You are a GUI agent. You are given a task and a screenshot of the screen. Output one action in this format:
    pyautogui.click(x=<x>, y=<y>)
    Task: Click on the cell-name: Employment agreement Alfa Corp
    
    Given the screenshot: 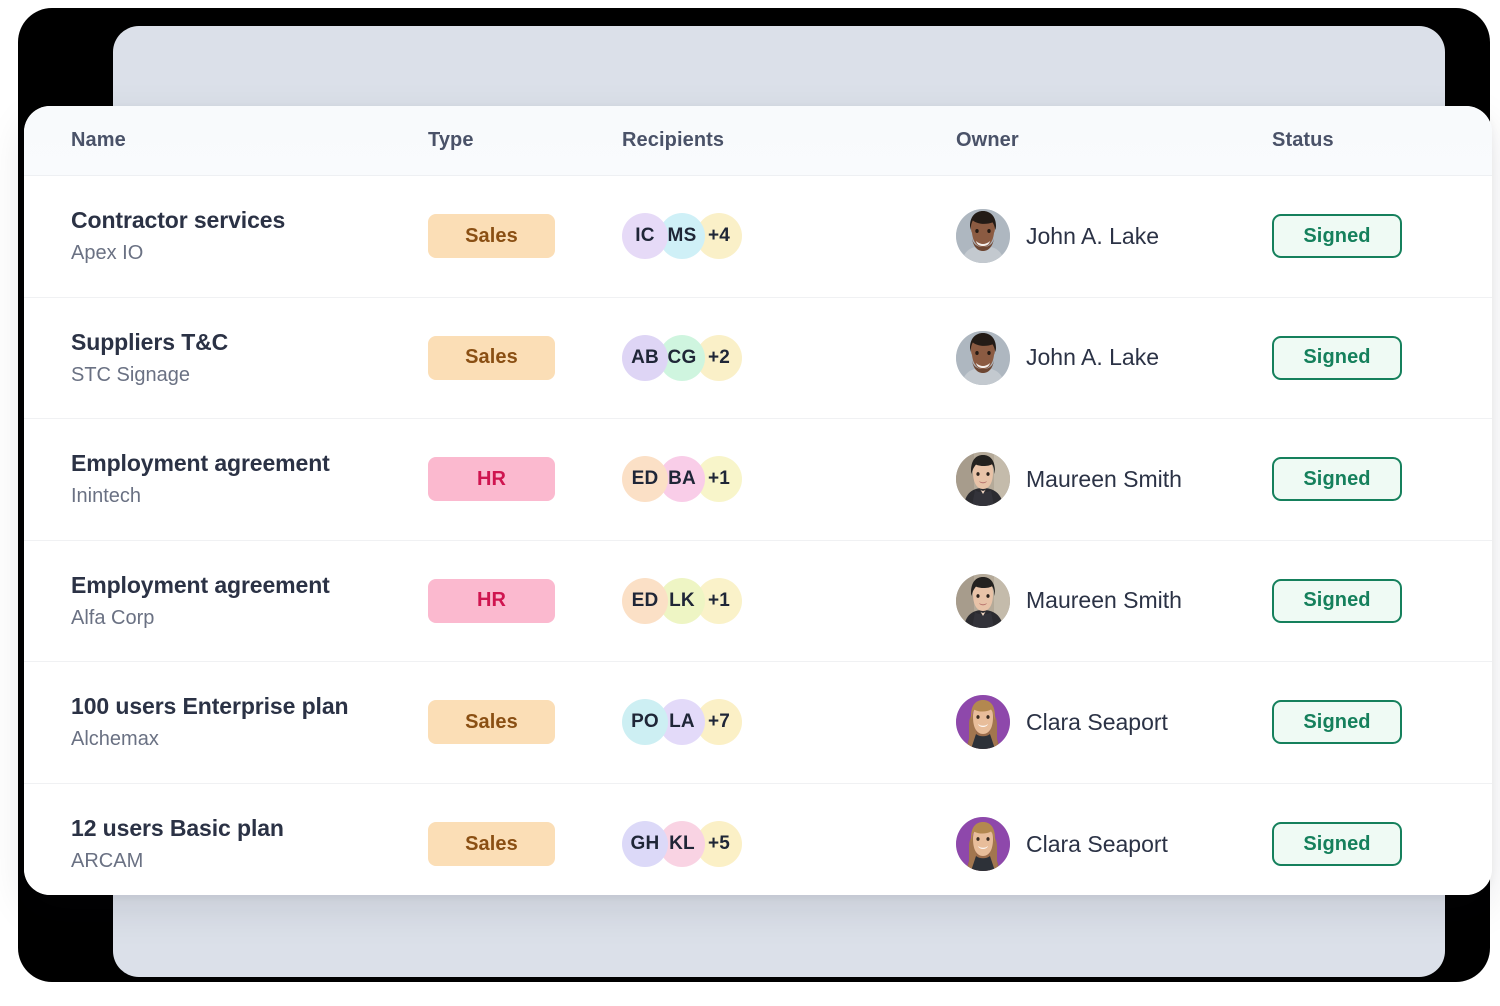 What is the action you would take?
    pyautogui.click(x=226, y=601)
    